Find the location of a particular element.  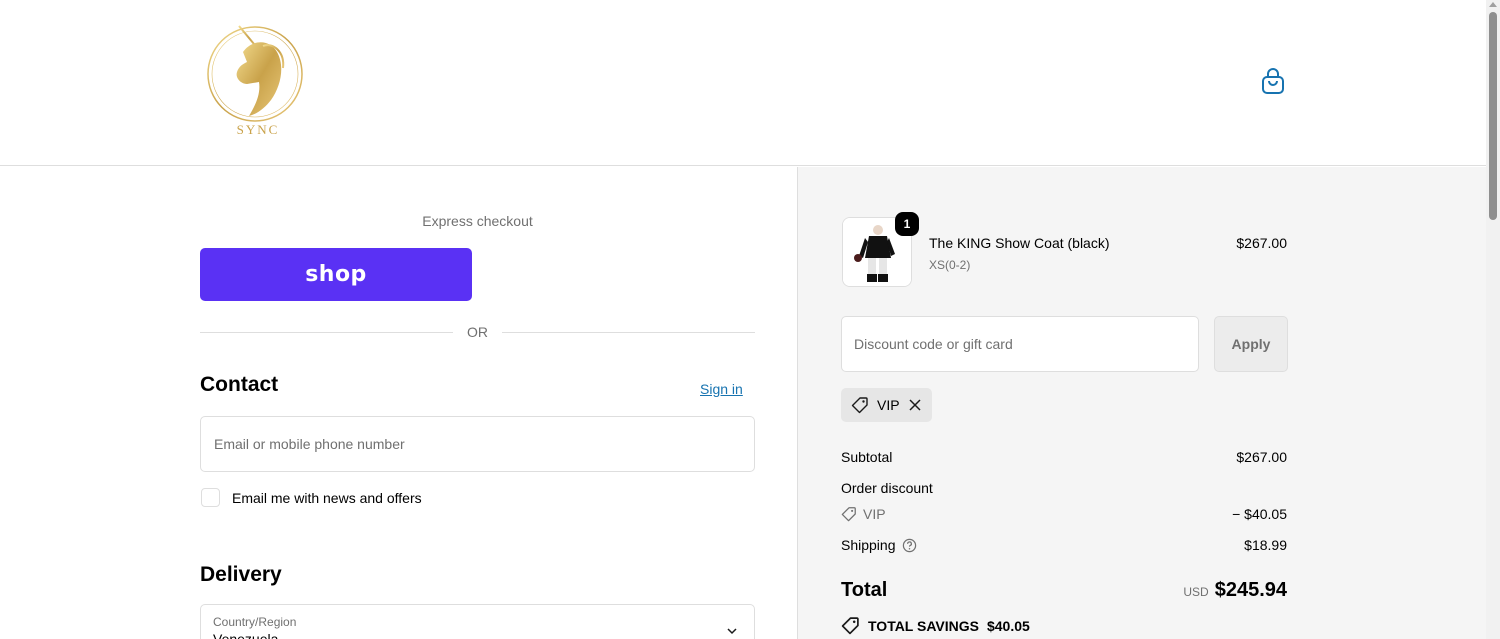

sign-in-link: Sign in is located at coordinates (721, 389).